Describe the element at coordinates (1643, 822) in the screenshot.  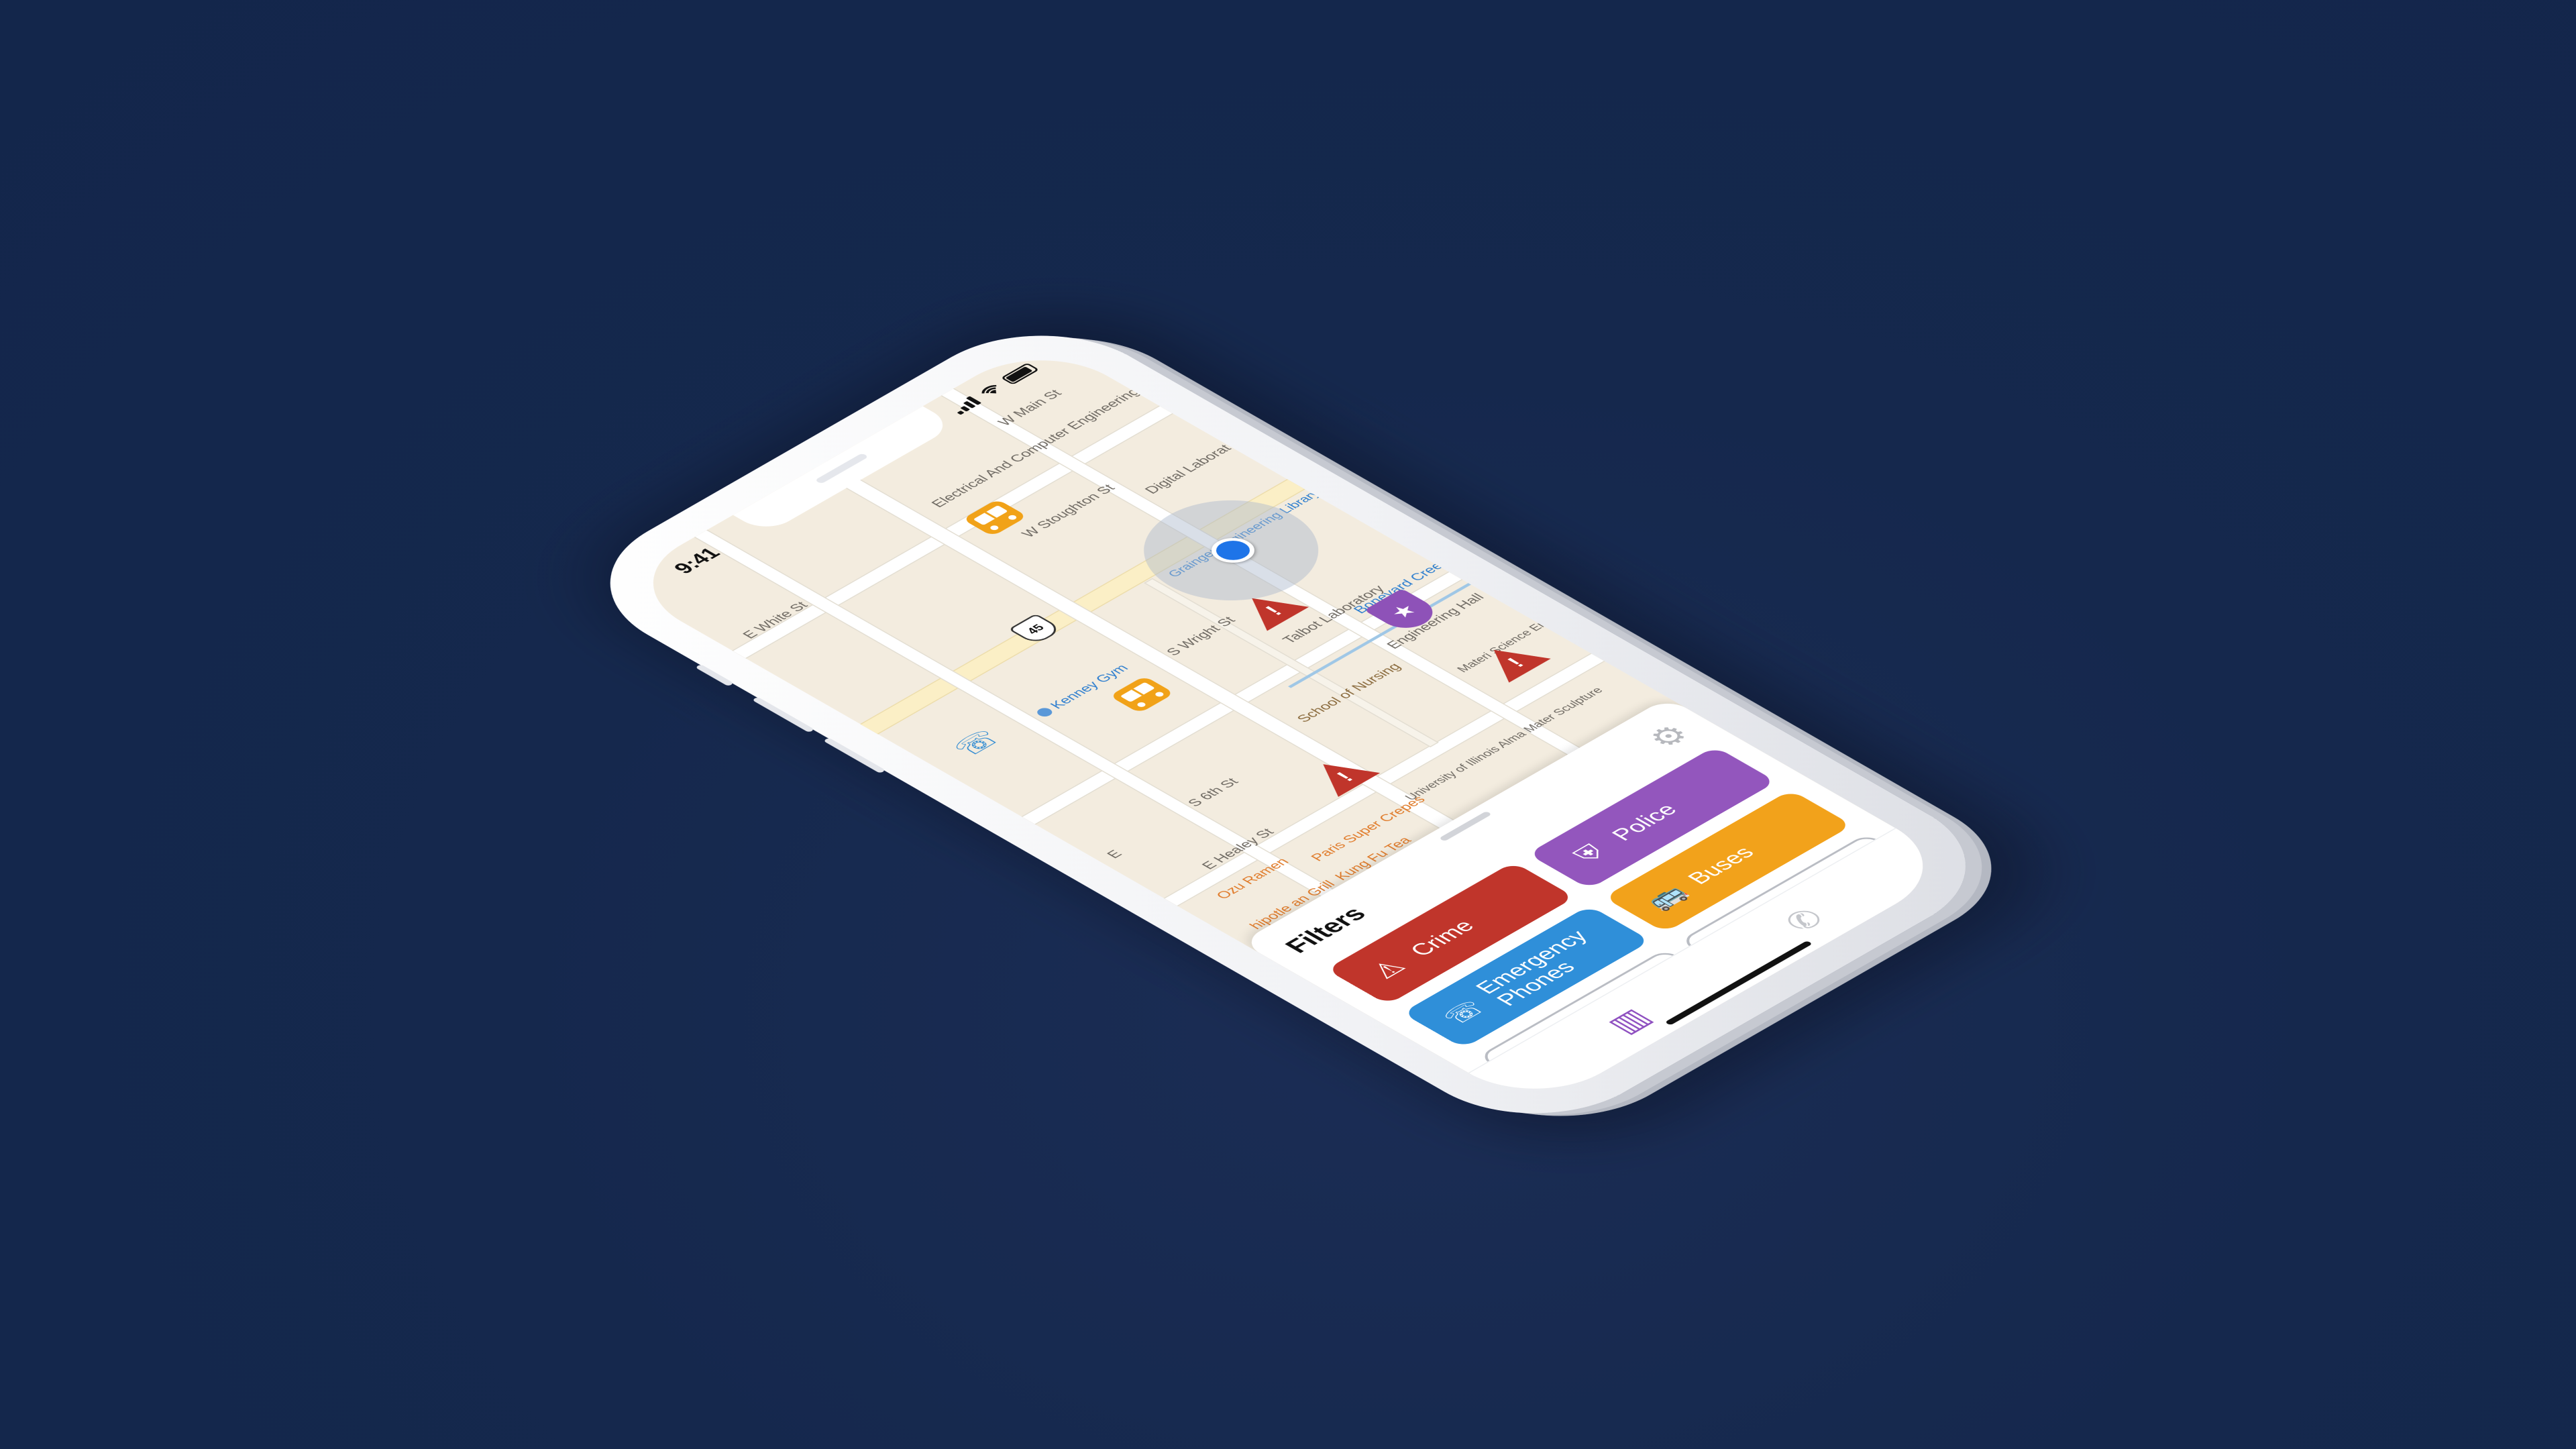
I see `filter-label: Police` at that location.